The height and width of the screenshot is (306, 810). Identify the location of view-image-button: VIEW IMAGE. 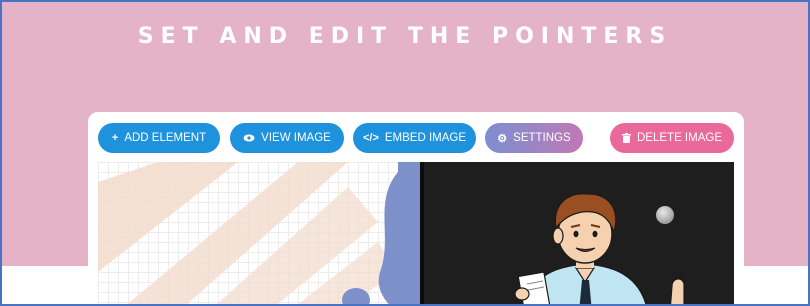
(287, 138).